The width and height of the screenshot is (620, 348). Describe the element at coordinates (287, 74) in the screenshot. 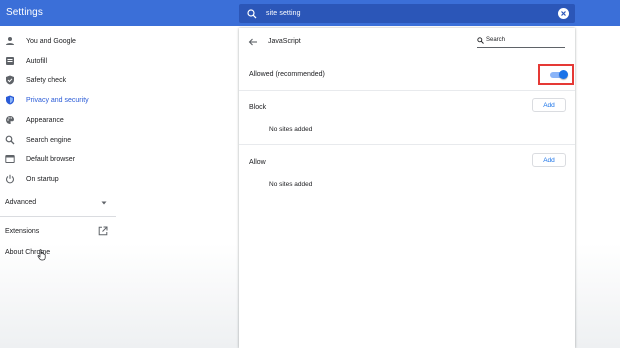

I see `allowed-label: Allowed (recommended)` at that location.